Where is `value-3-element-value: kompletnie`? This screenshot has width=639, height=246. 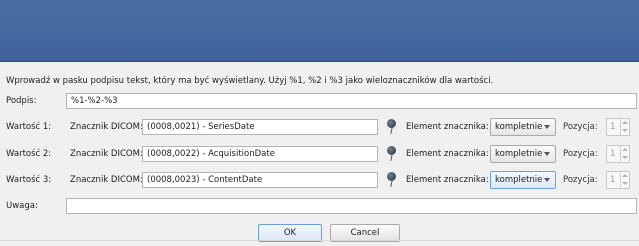 value-3-element-value: kompletnie is located at coordinates (519, 180).